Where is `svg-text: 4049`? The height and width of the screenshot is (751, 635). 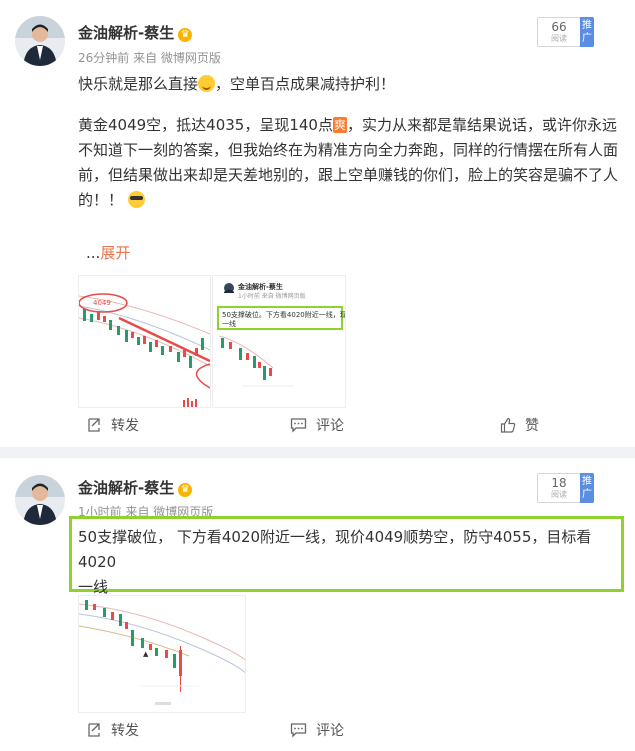 svg-text: 4049 is located at coordinates (102, 303).